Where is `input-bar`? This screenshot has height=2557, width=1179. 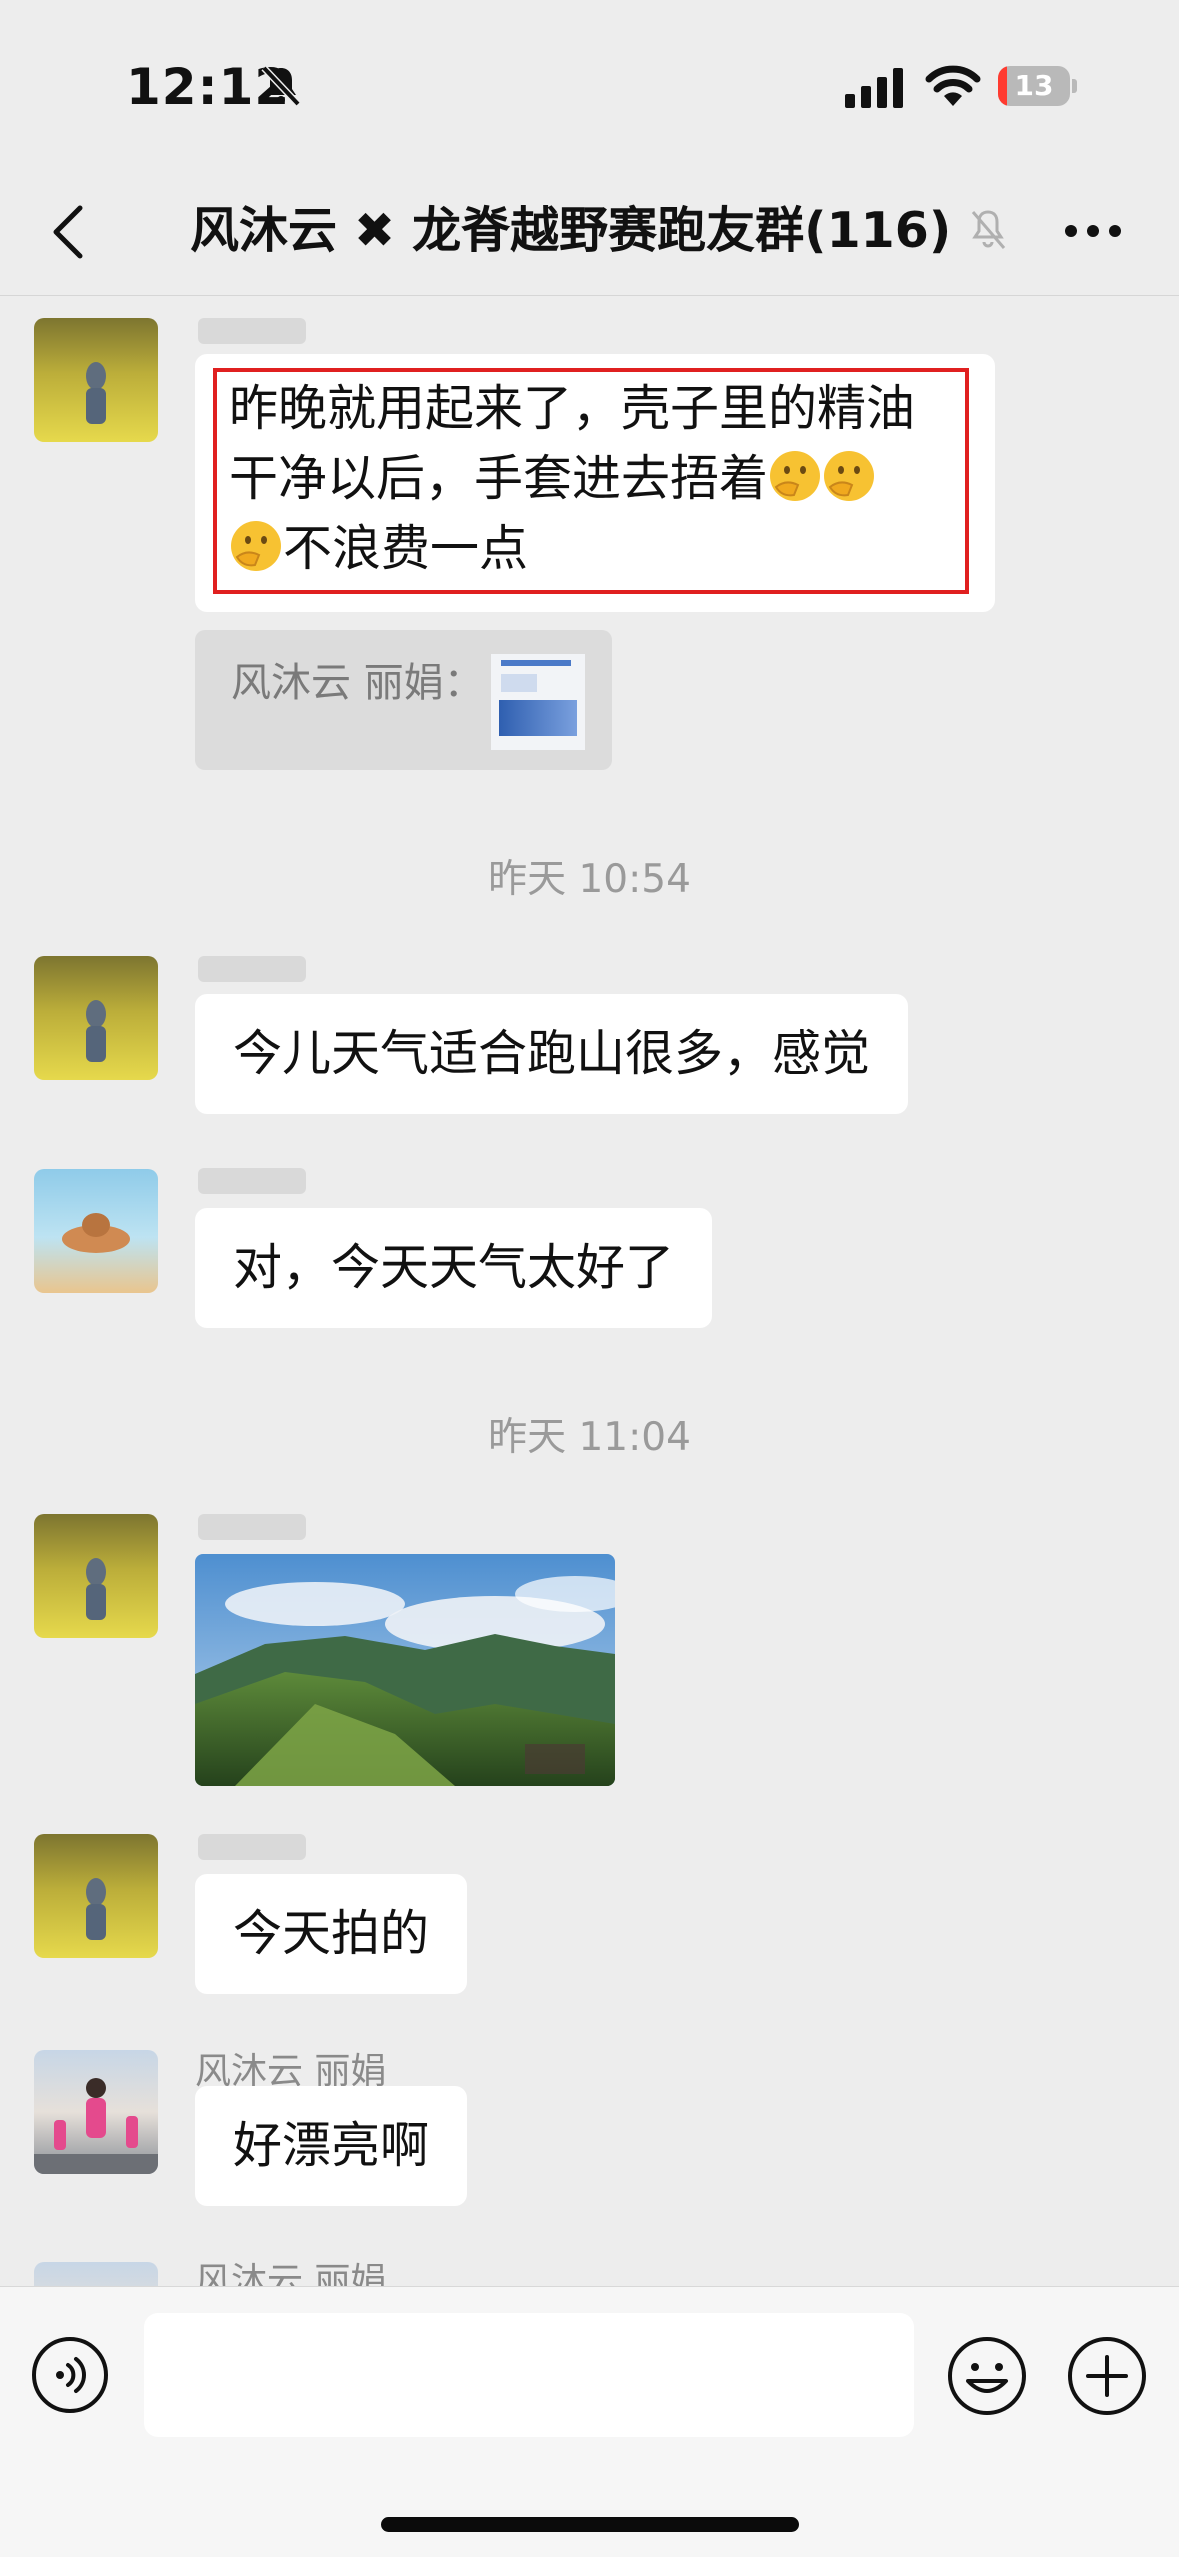
input-bar is located at coordinates (589, 2421).